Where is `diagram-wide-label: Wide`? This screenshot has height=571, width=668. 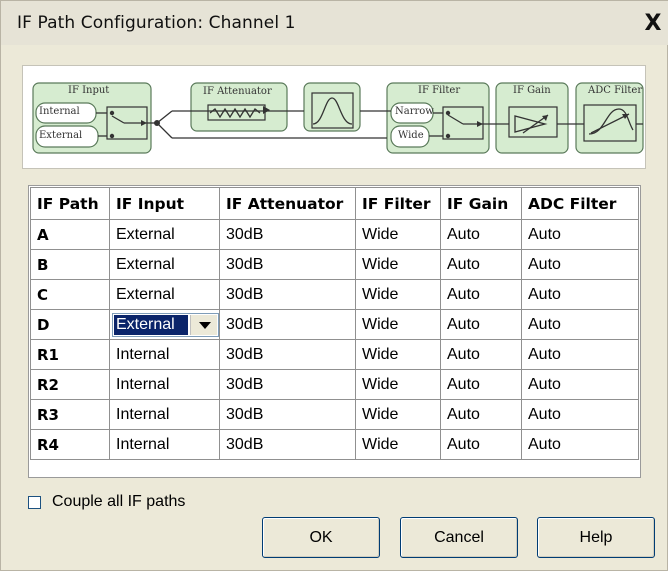 diagram-wide-label: Wide is located at coordinates (411, 135).